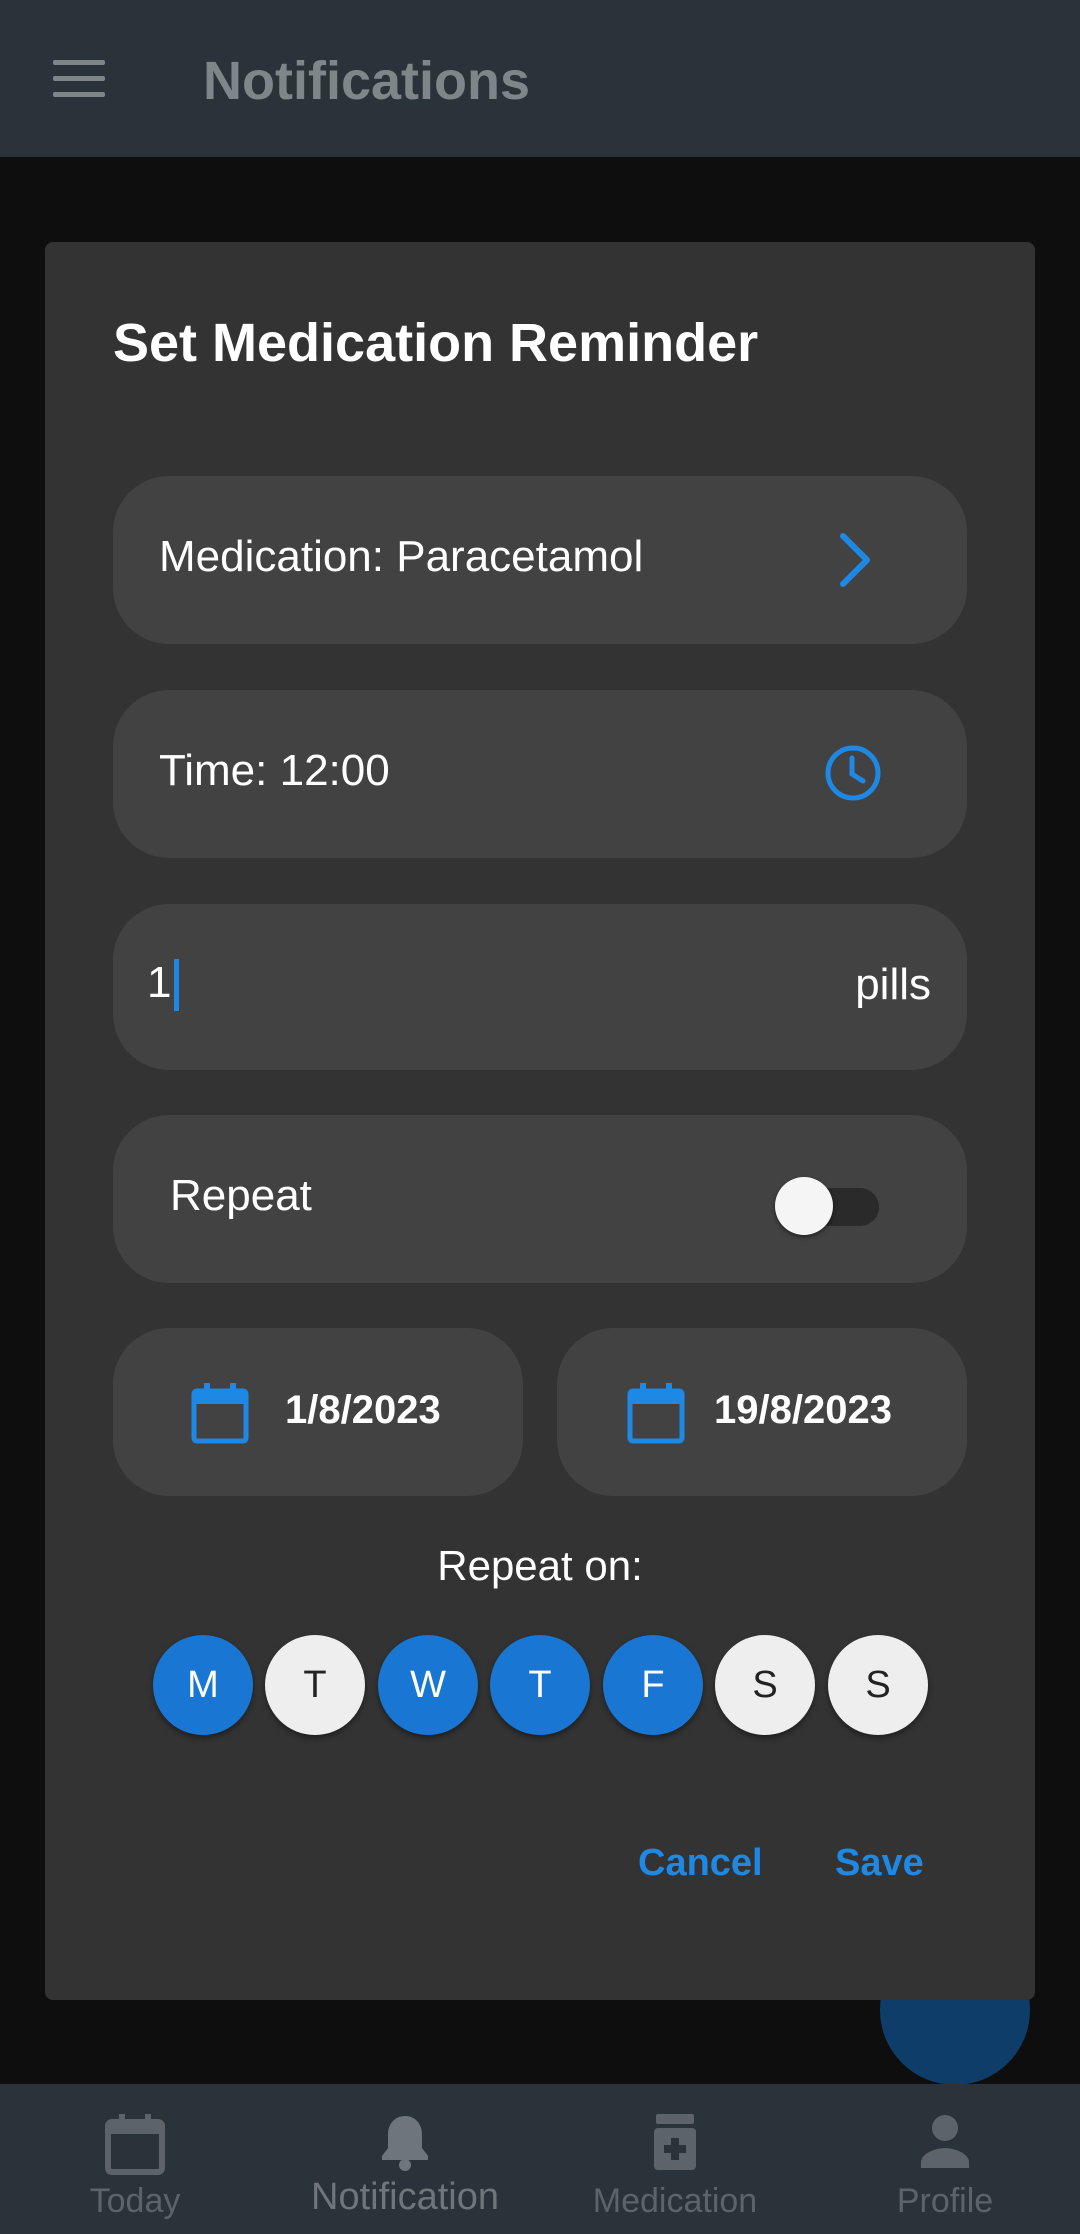 The height and width of the screenshot is (2234, 1080). What do you see at coordinates (540, 1199) in the screenshot?
I see `repeat-row: Repeat` at bounding box center [540, 1199].